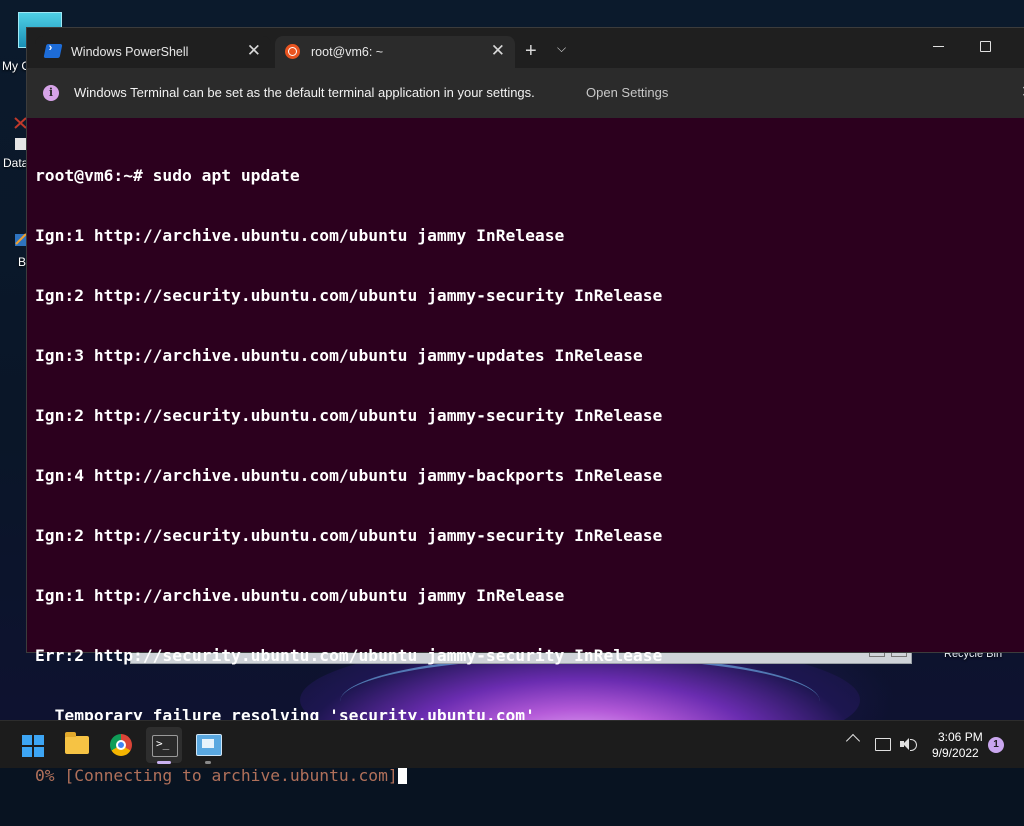  I want to click on tab-windows-powershell: › Windows PowerShell ✕, so click(153, 52).